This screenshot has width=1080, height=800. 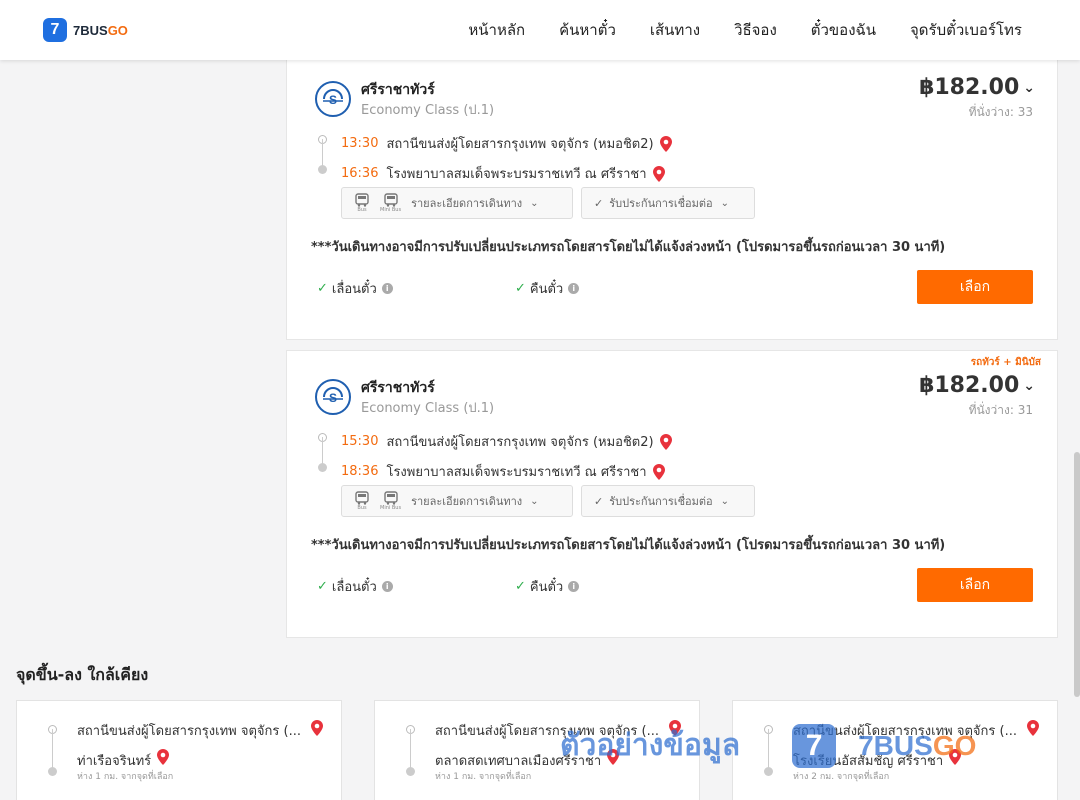 I want to click on departure-time: 13:30, so click(x=360, y=143).